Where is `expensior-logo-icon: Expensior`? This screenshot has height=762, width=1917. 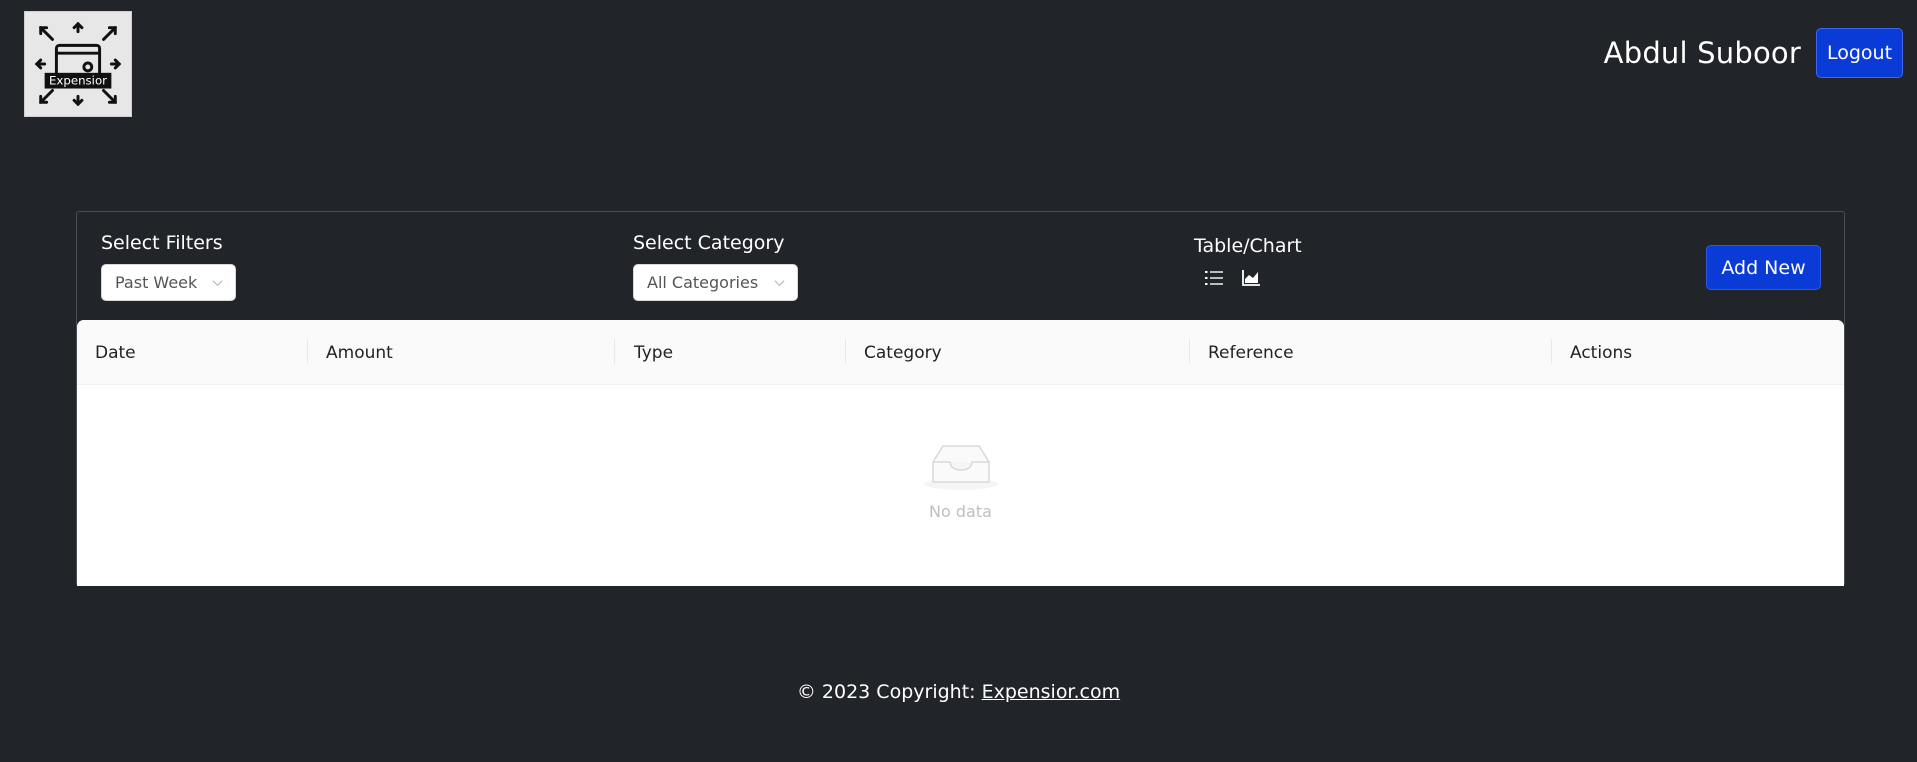
expensior-logo-icon: Expensior is located at coordinates (78, 64).